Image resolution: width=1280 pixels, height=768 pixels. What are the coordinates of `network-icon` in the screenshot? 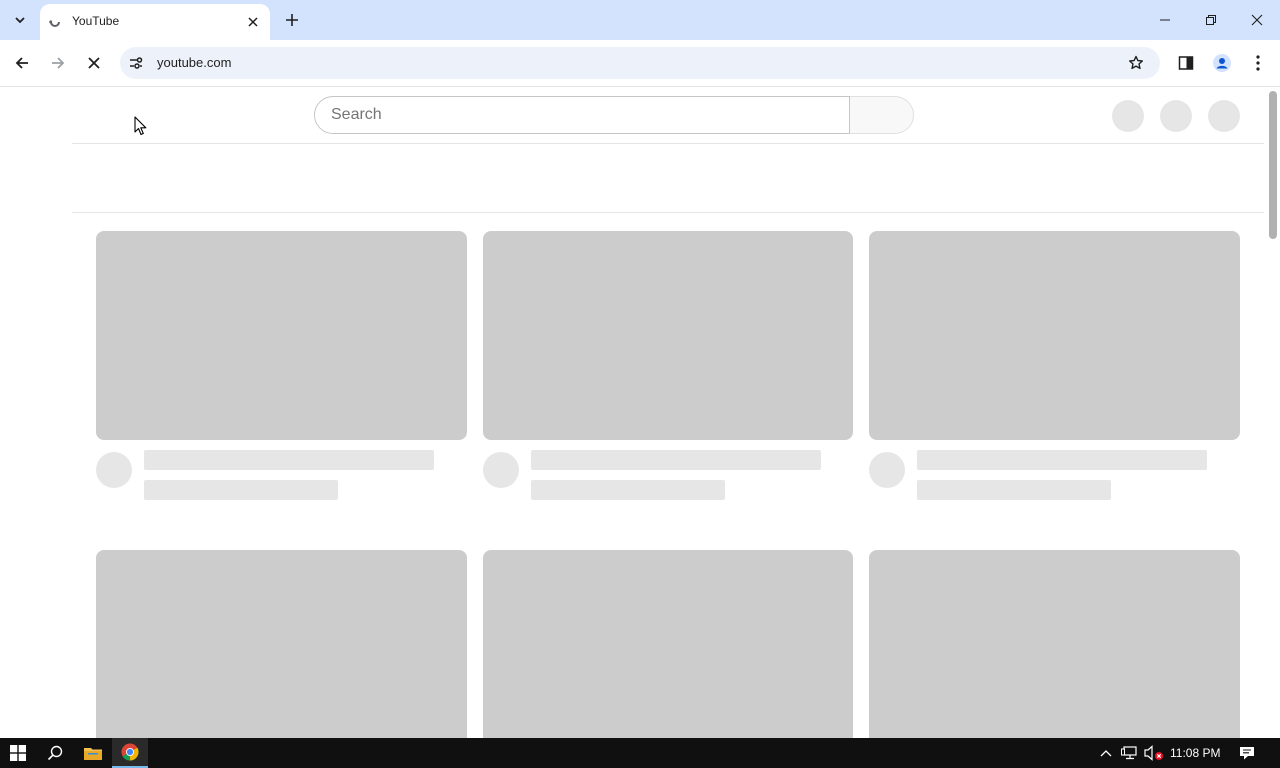 It's located at (1129, 753).